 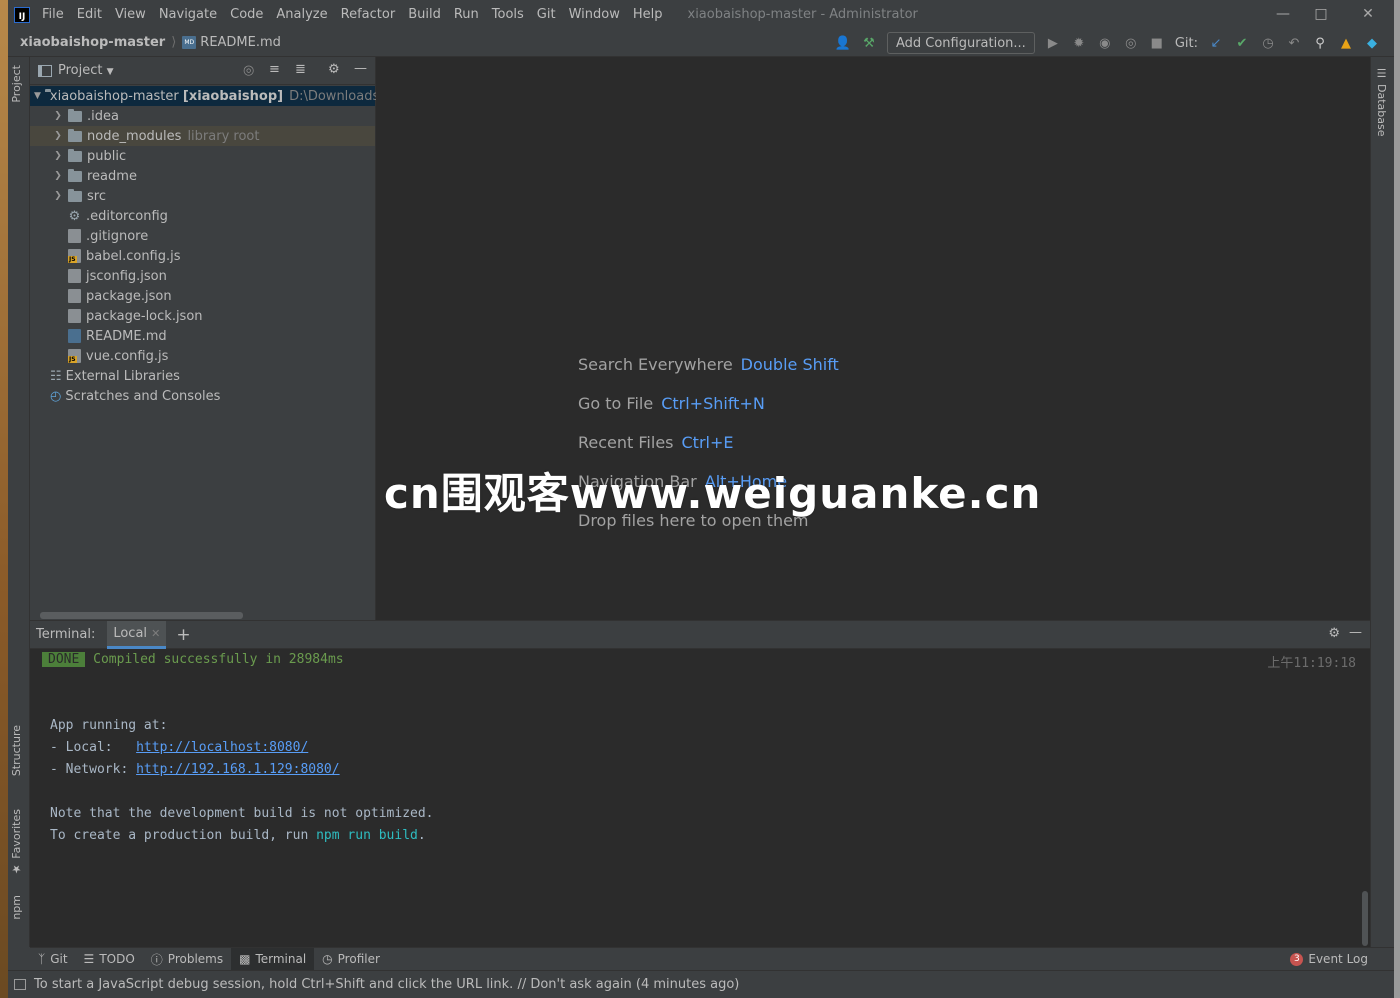 What do you see at coordinates (74, 356) in the screenshot?
I see `js-file-icon` at bounding box center [74, 356].